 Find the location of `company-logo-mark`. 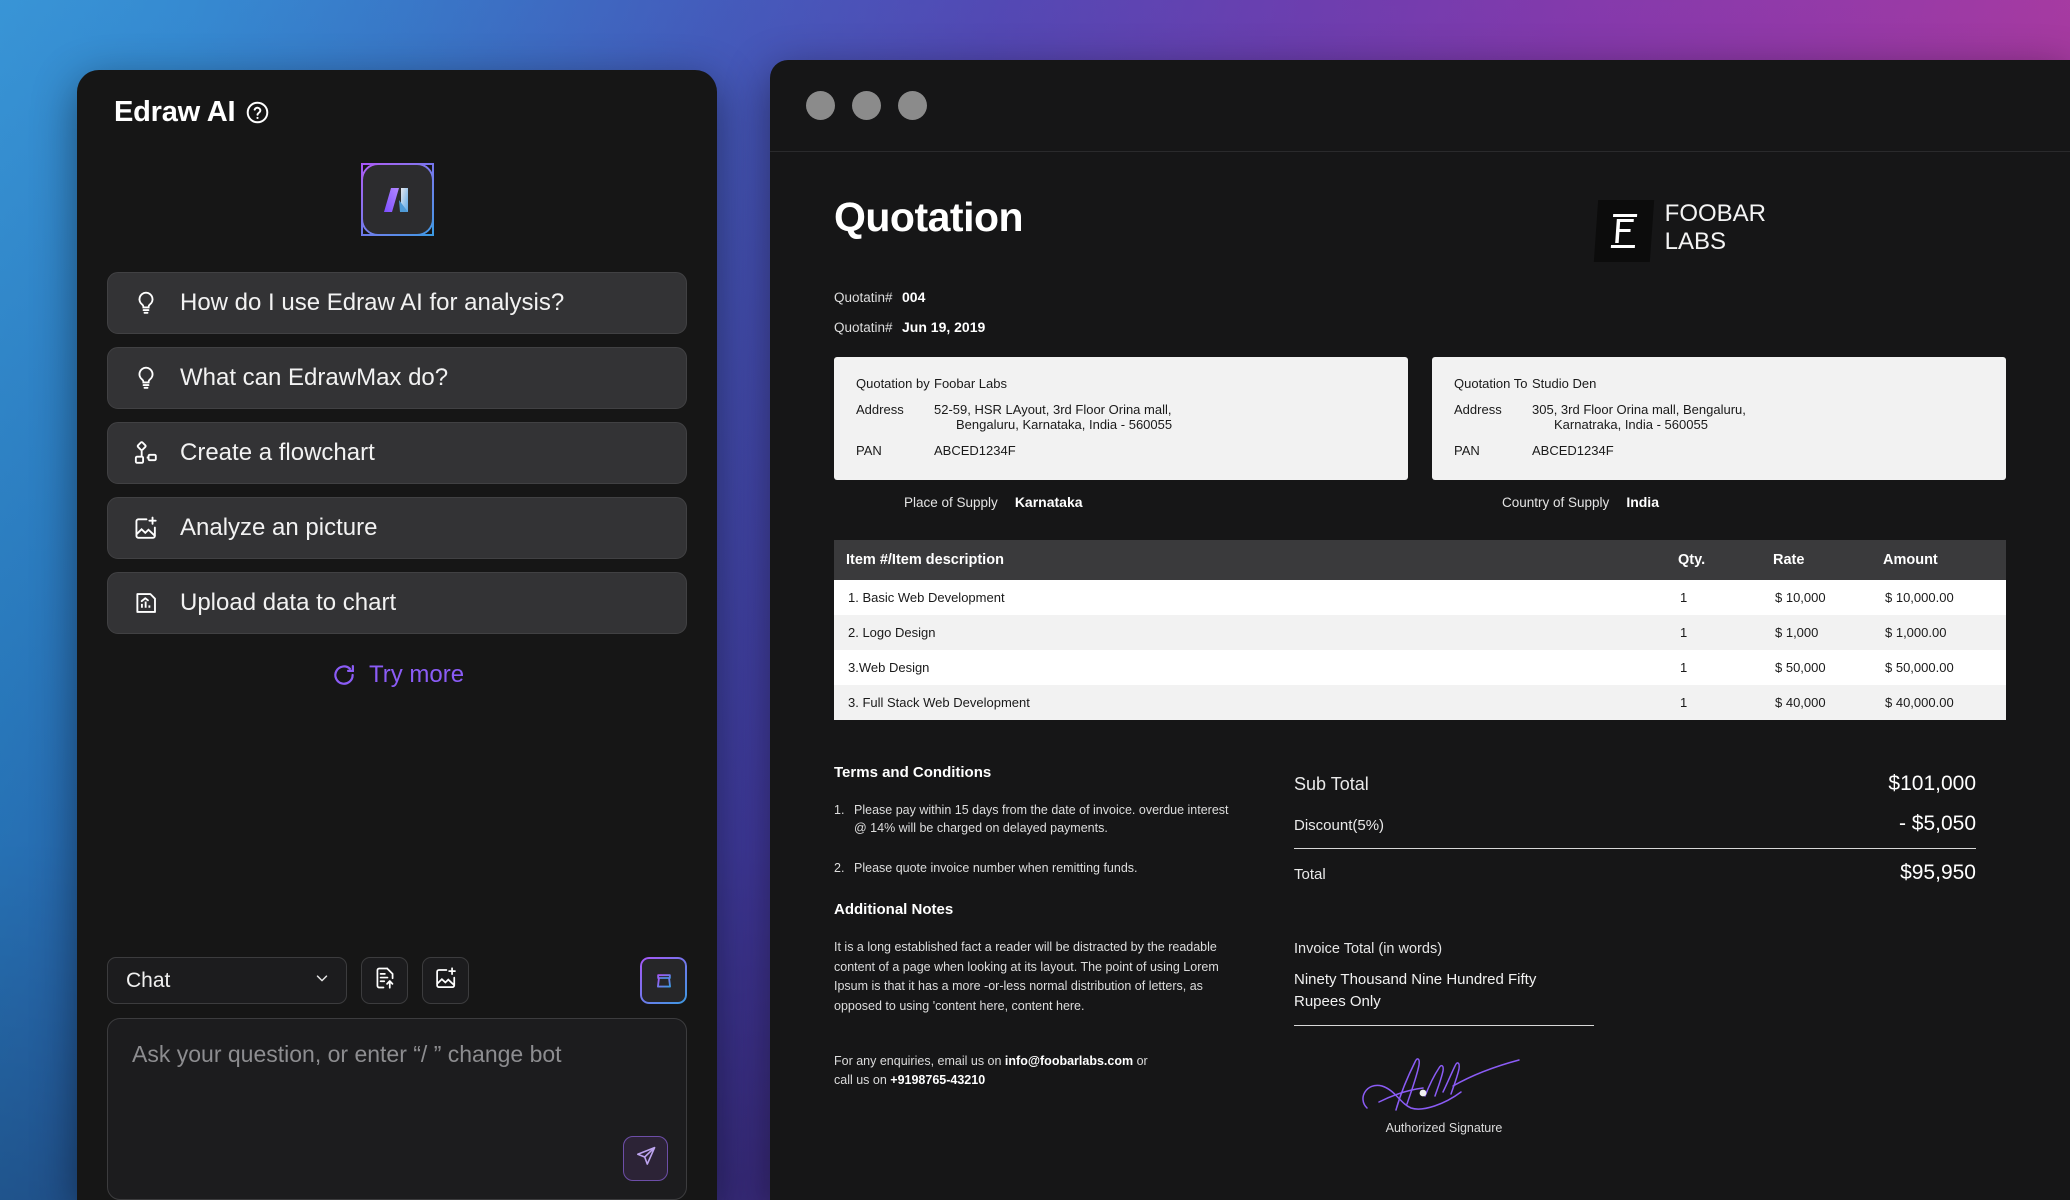

company-logo-mark is located at coordinates (1623, 231).